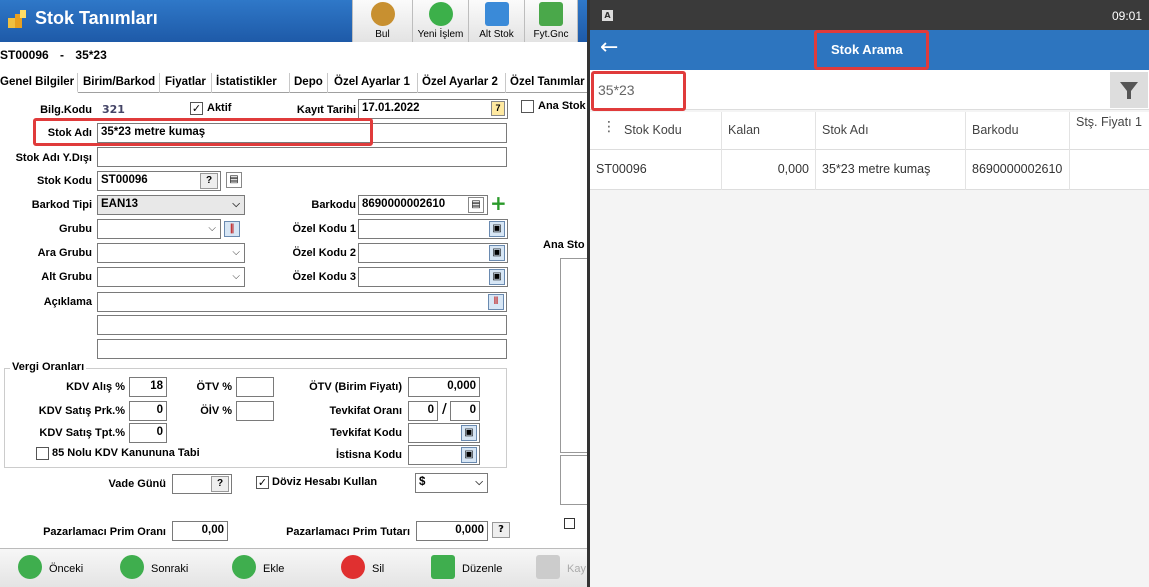 Image resolution: width=1149 pixels, height=587 pixels. Describe the element at coordinates (39, 83) in the screenshot. I see `tab-genel-bilgiler: Genel Bilgiler` at that location.